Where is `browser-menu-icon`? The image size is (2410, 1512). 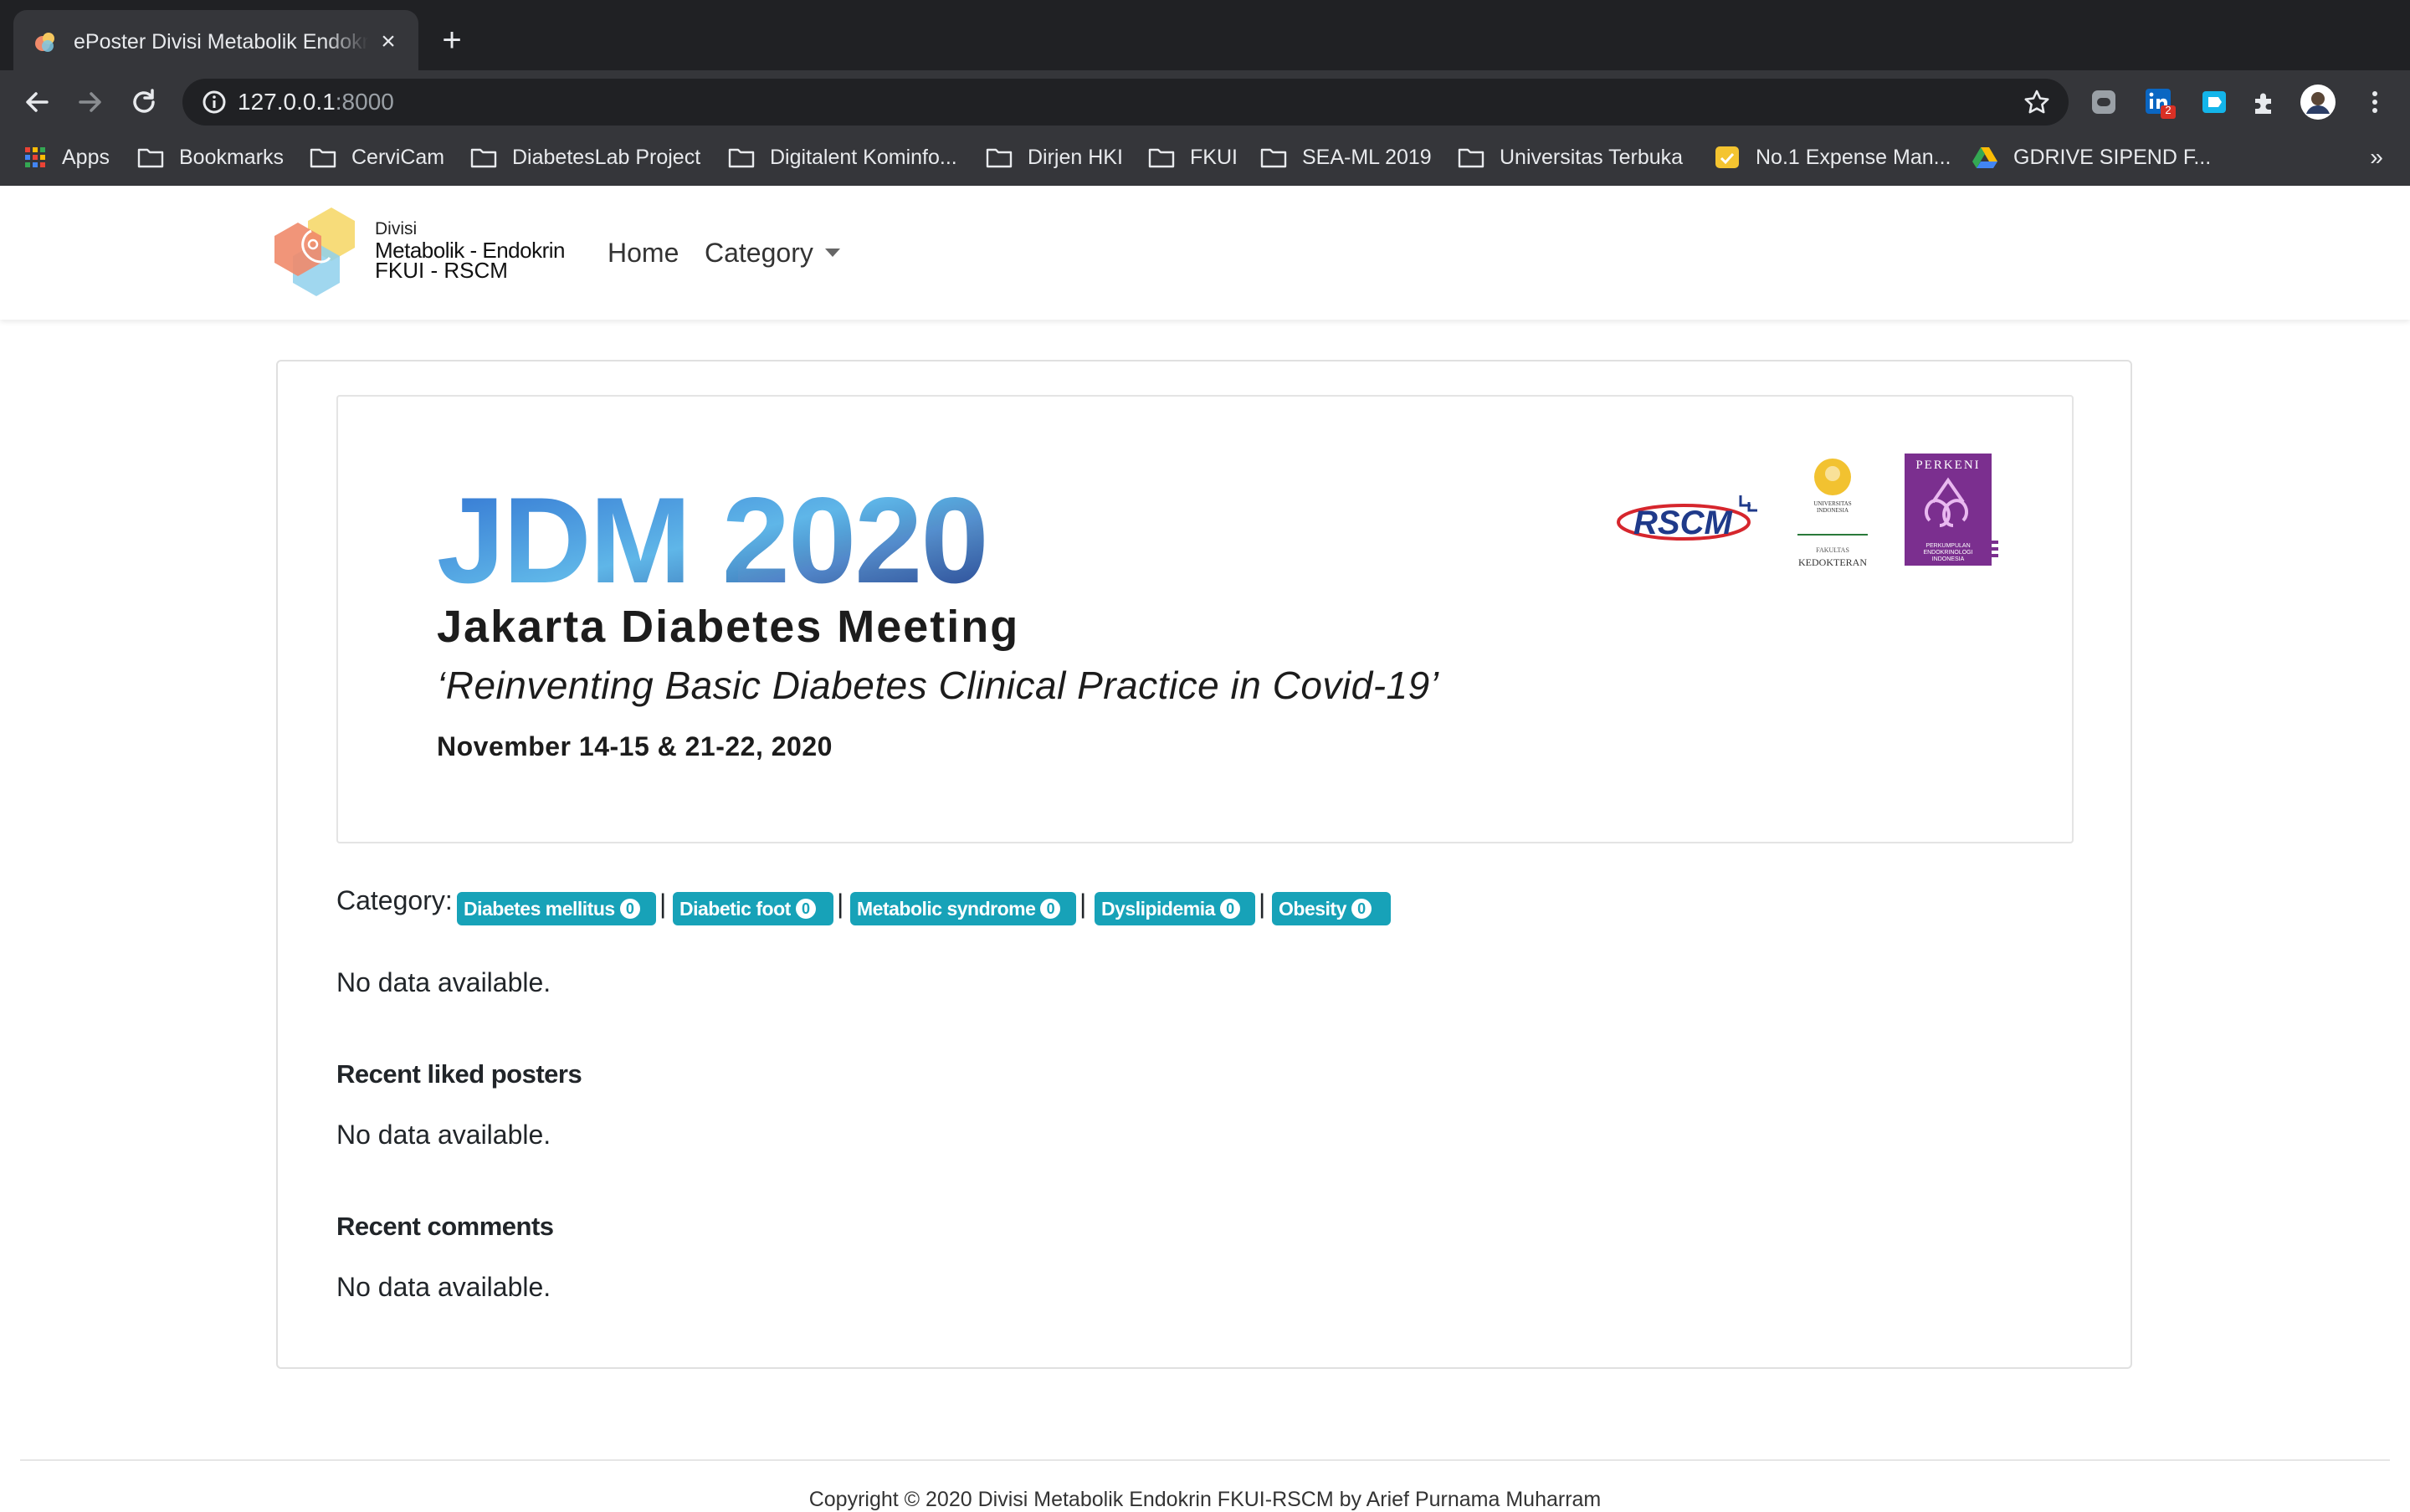
browser-menu-icon is located at coordinates (2375, 102).